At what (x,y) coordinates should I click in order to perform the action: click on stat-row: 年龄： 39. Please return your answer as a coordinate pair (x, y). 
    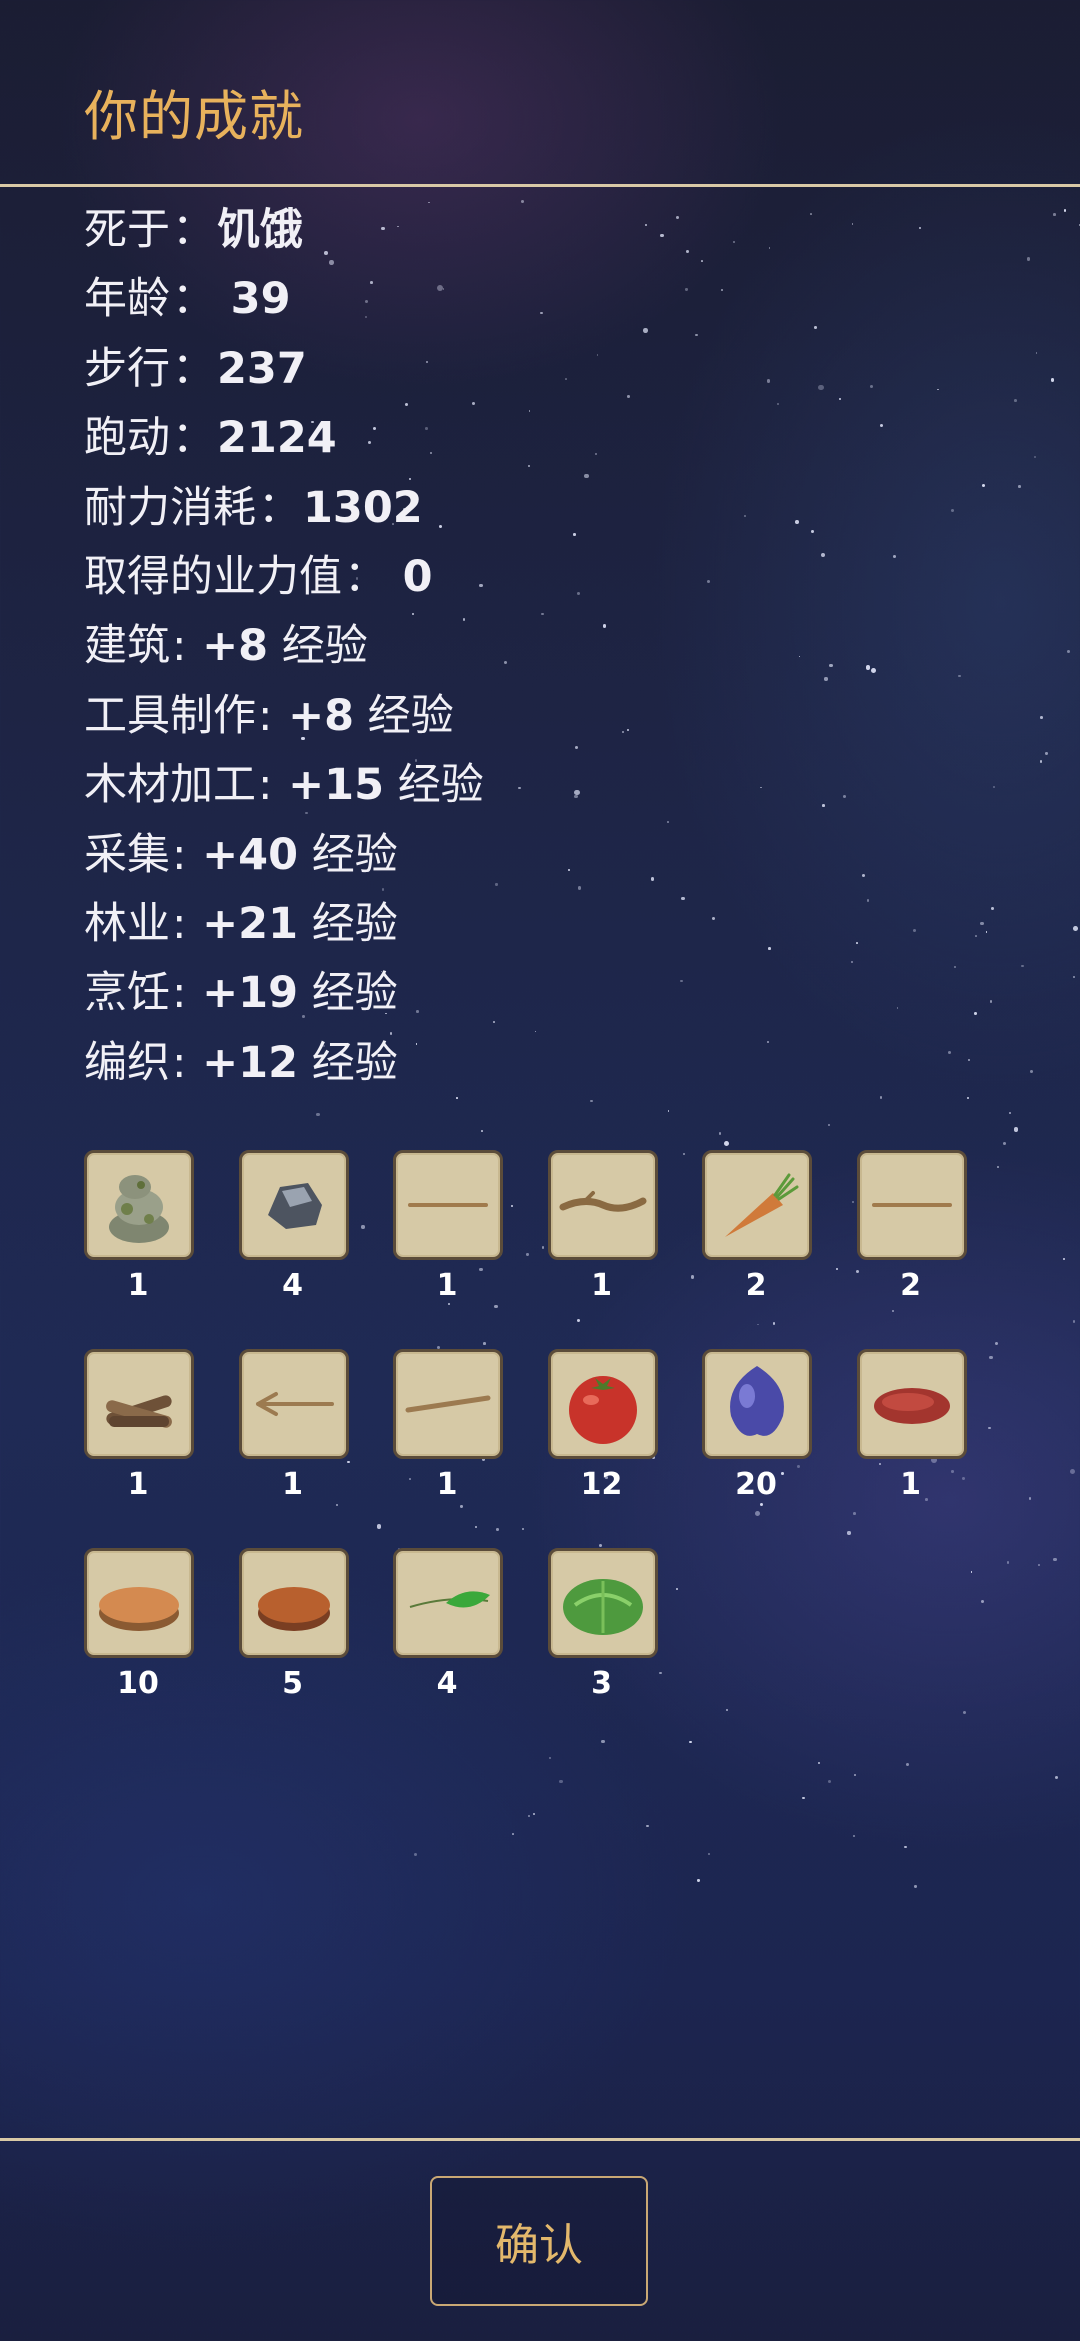
    Looking at the image, I should click on (284, 299).